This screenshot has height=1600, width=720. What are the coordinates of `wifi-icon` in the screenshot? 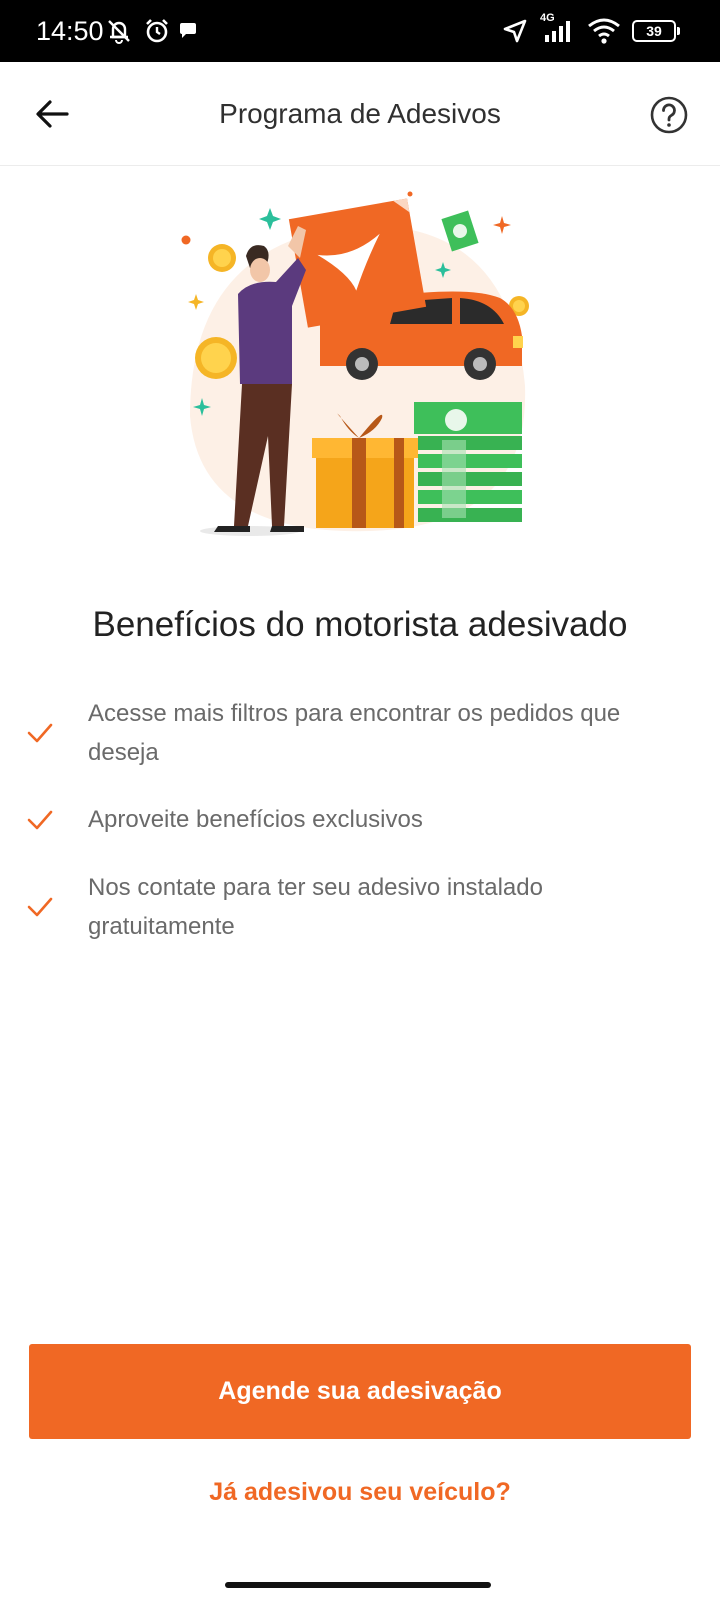 It's located at (604, 31).